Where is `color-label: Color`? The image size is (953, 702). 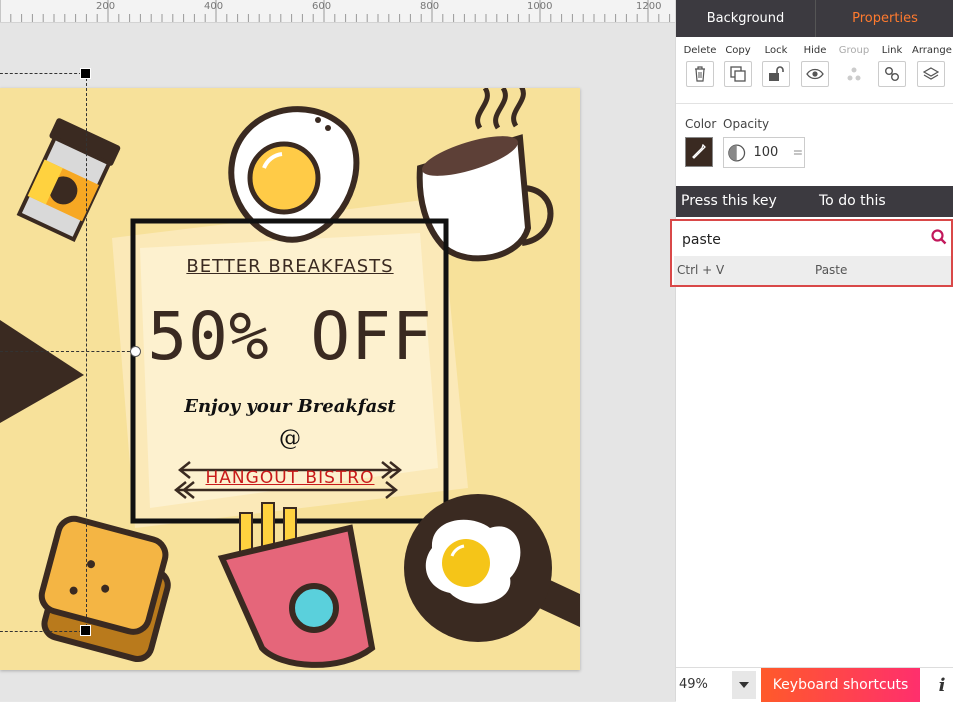
color-label: Color is located at coordinates (701, 124).